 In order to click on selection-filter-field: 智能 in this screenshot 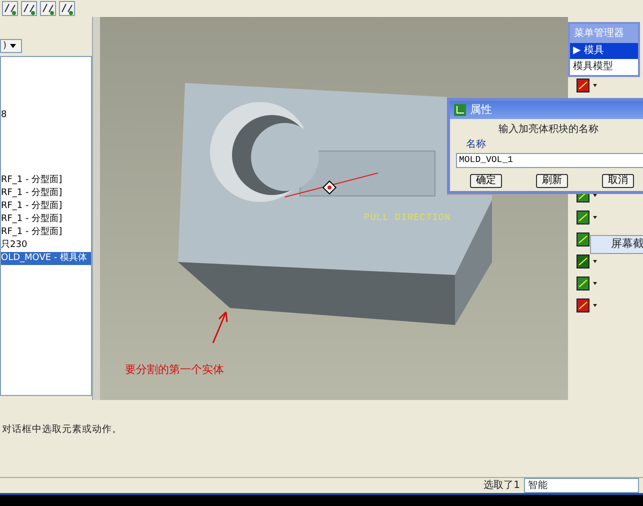, I will do `click(581, 485)`.